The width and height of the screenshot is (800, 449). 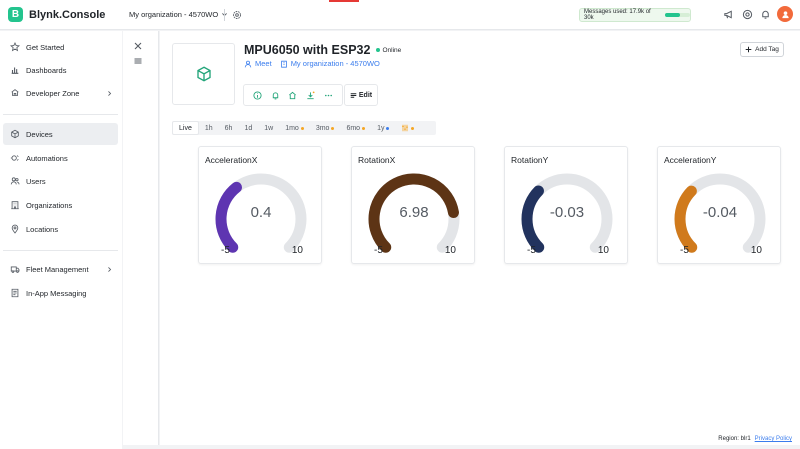 I want to click on sidebar-item-locations: Locations, so click(x=60, y=229).